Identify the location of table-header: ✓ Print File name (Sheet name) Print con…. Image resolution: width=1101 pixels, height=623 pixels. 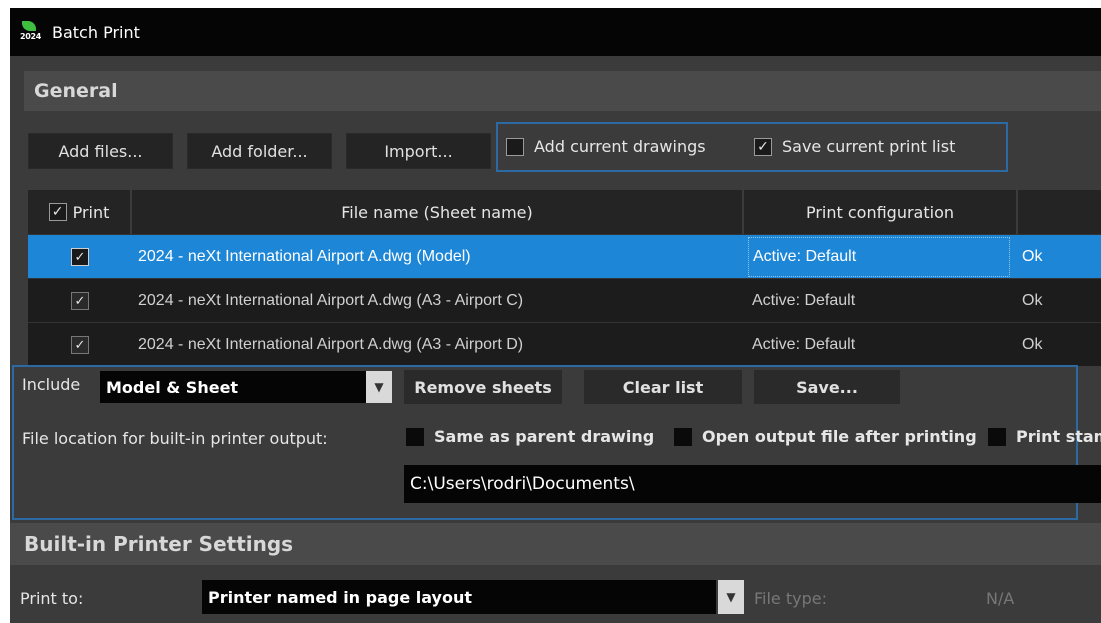
(564, 212).